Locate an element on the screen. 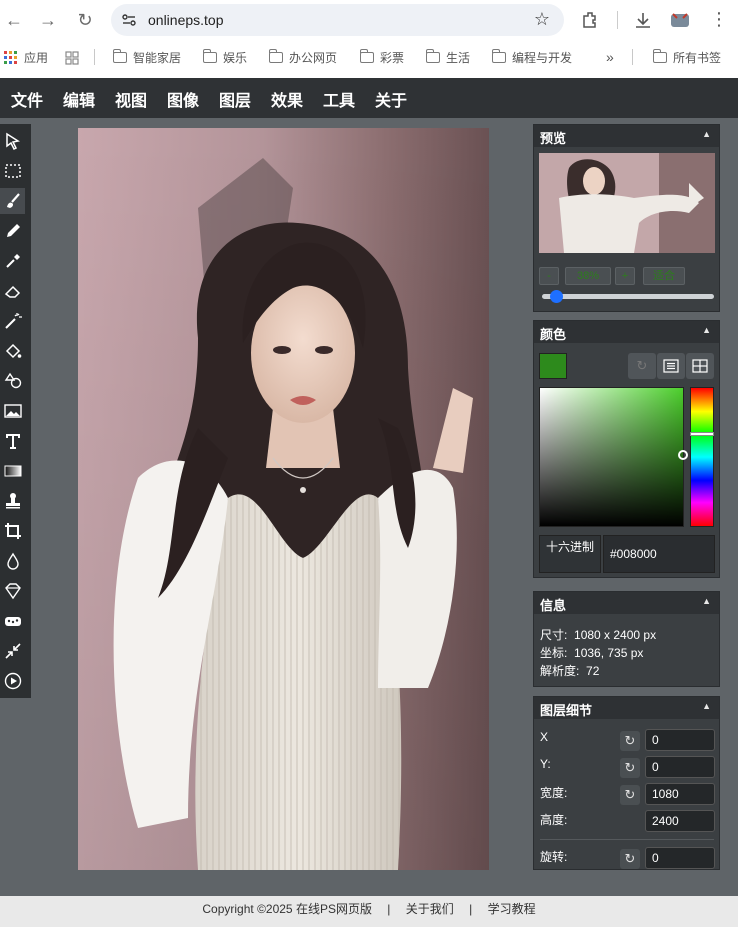 The image size is (738, 927). bookmark-star-icon: ☆ is located at coordinates (542, 19).